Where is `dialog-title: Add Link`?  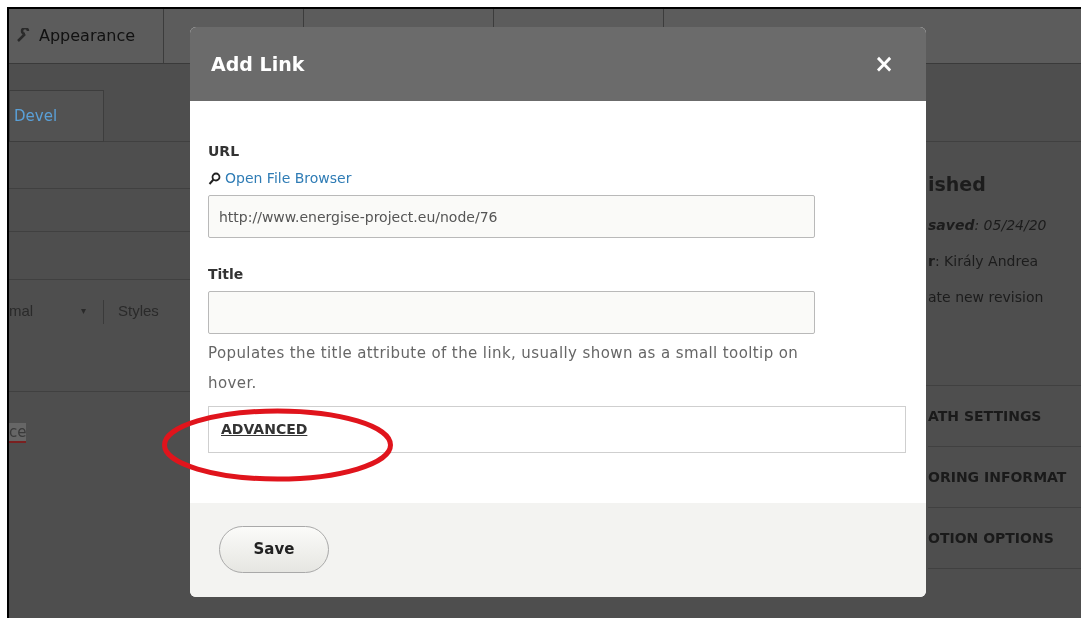 dialog-title: Add Link is located at coordinates (258, 64).